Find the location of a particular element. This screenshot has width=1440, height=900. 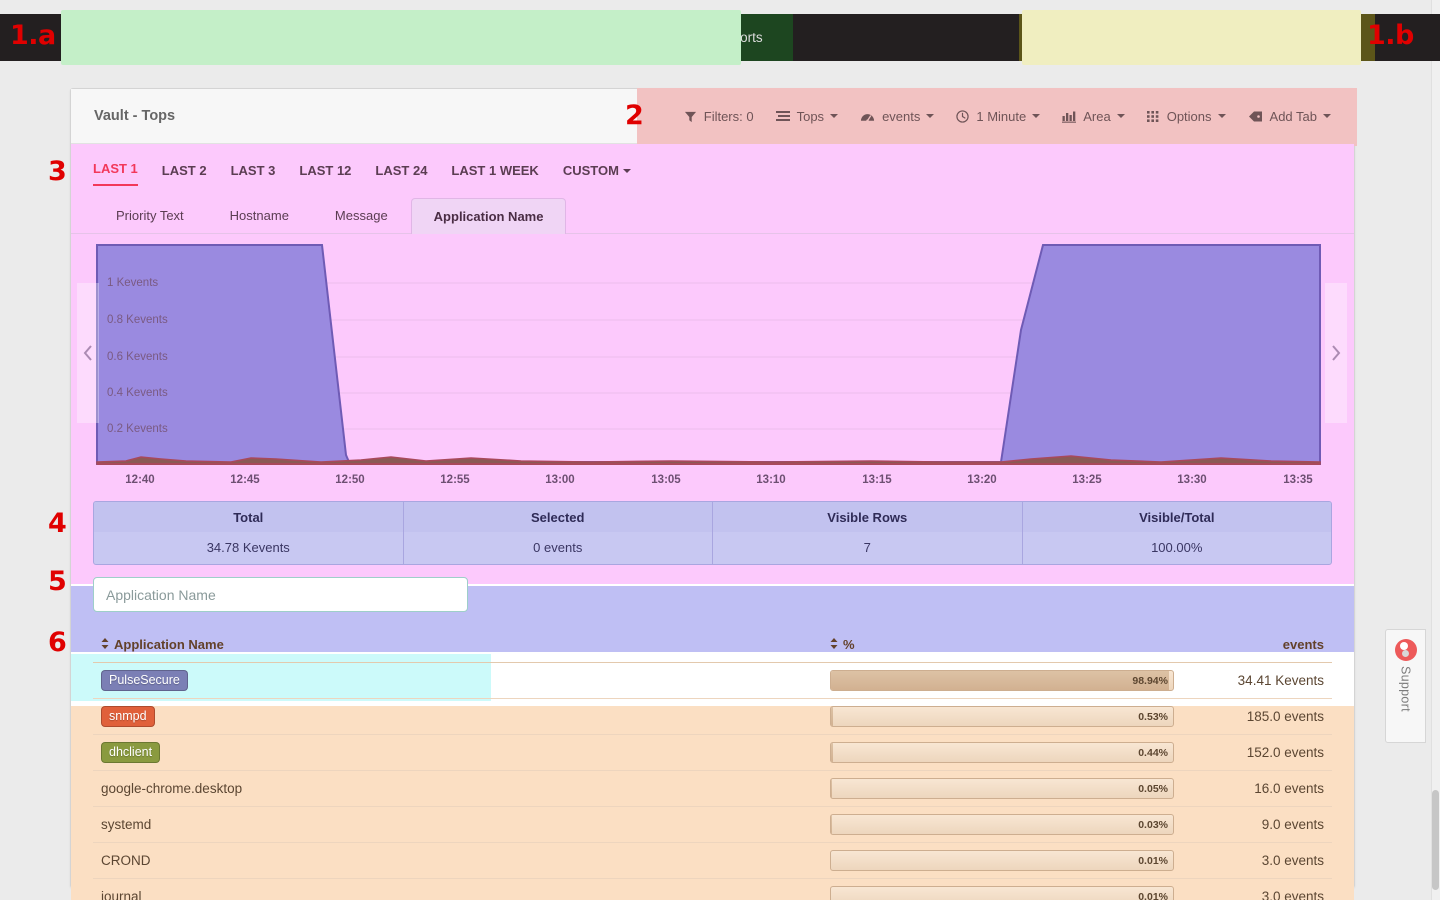

tab-hostname: Hostname is located at coordinates (259, 215).